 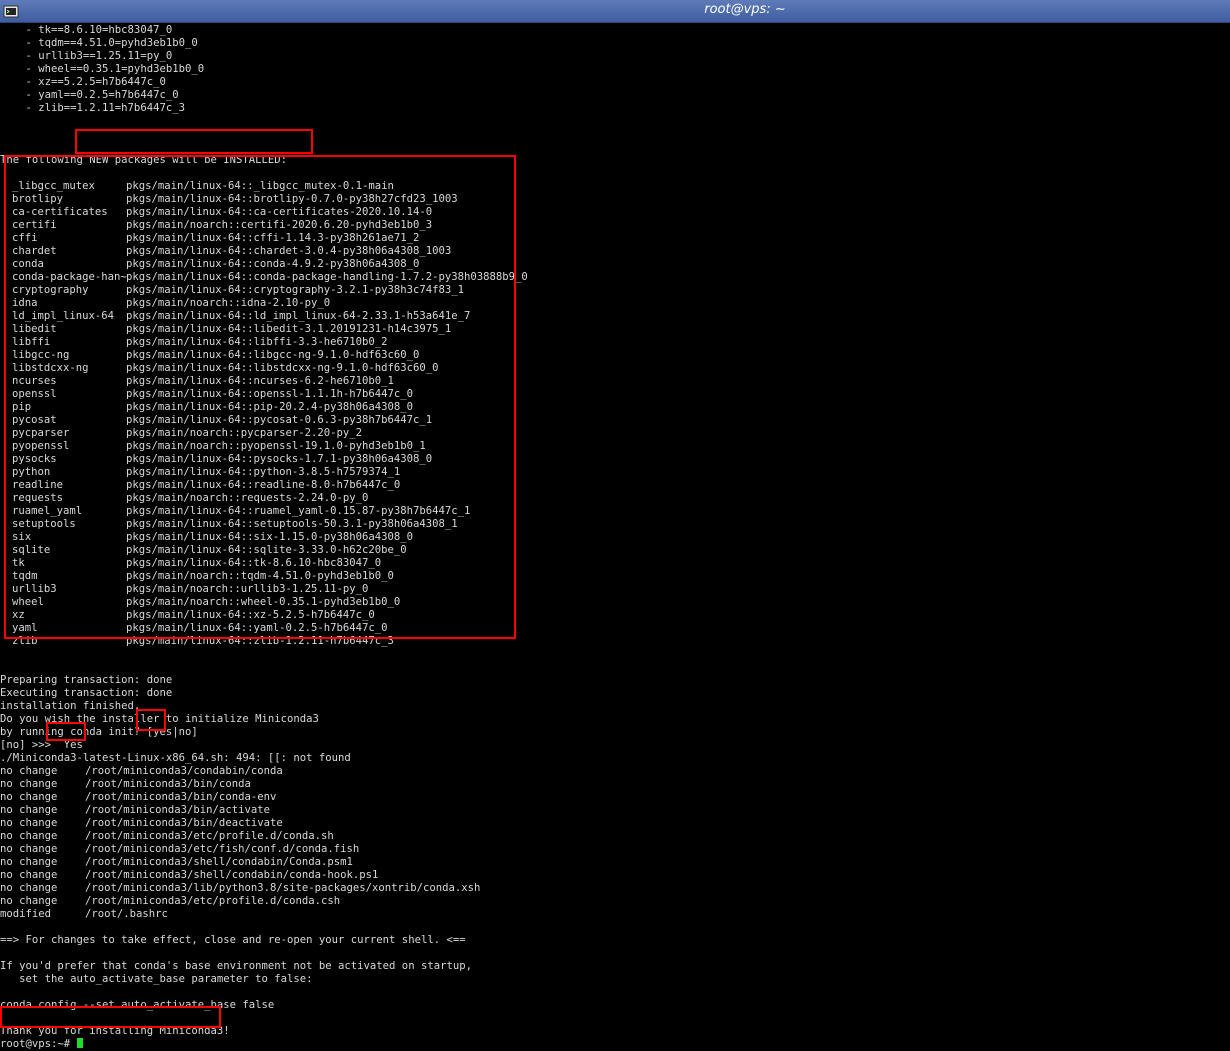 What do you see at coordinates (86, 693) in the screenshot?
I see `installer-output-line: Executing transaction: done` at bounding box center [86, 693].